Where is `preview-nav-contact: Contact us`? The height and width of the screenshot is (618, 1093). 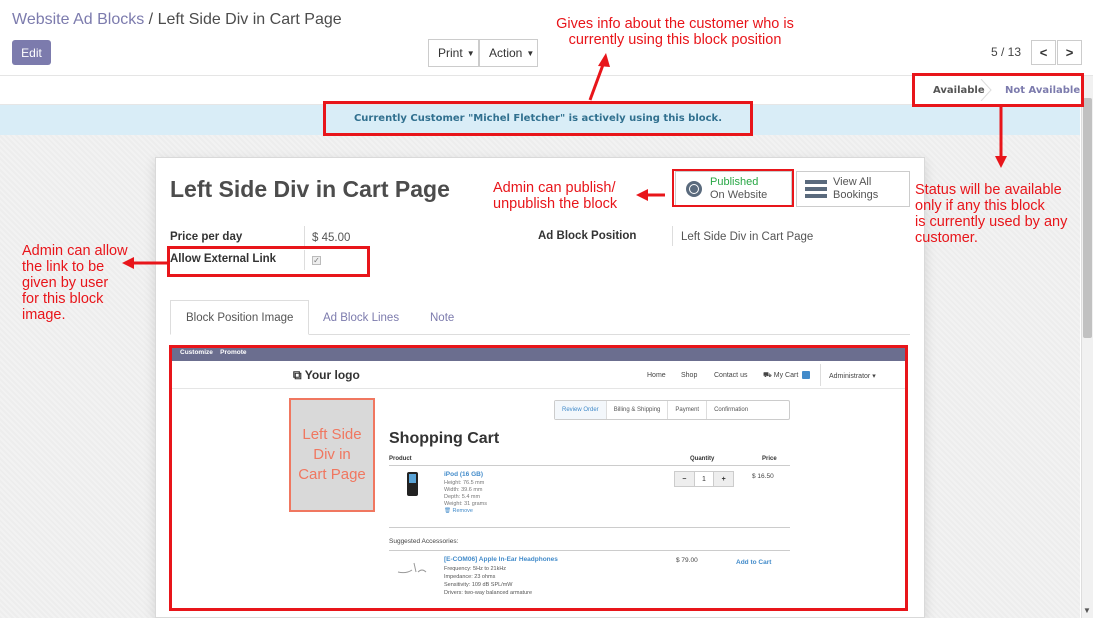 preview-nav-contact: Contact us is located at coordinates (731, 375).